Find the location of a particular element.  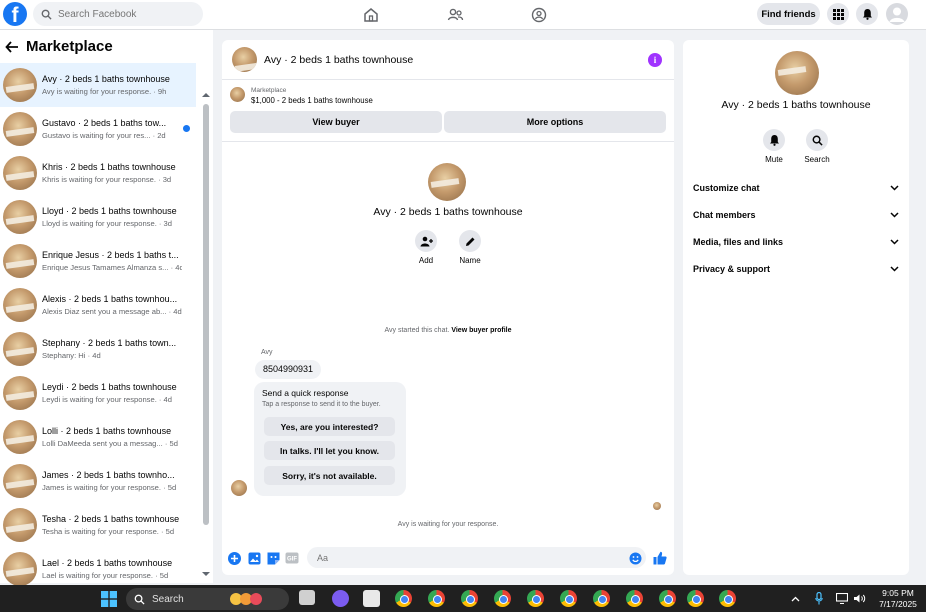

message-input is located at coordinates (476, 557).